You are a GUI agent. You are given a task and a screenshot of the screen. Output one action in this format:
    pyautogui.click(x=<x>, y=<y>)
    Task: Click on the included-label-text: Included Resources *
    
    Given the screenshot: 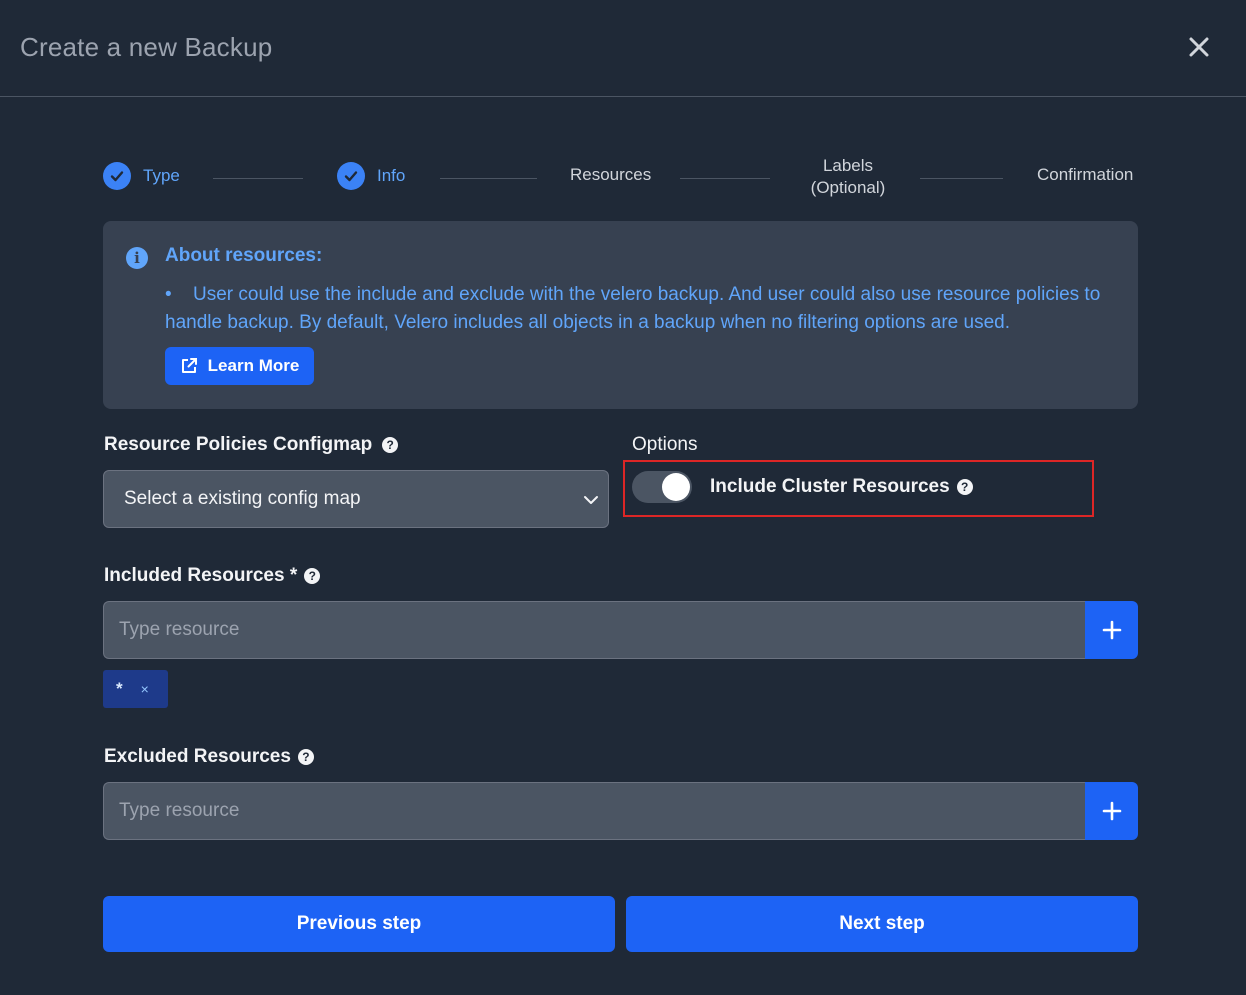 What is the action you would take?
    pyautogui.click(x=201, y=575)
    